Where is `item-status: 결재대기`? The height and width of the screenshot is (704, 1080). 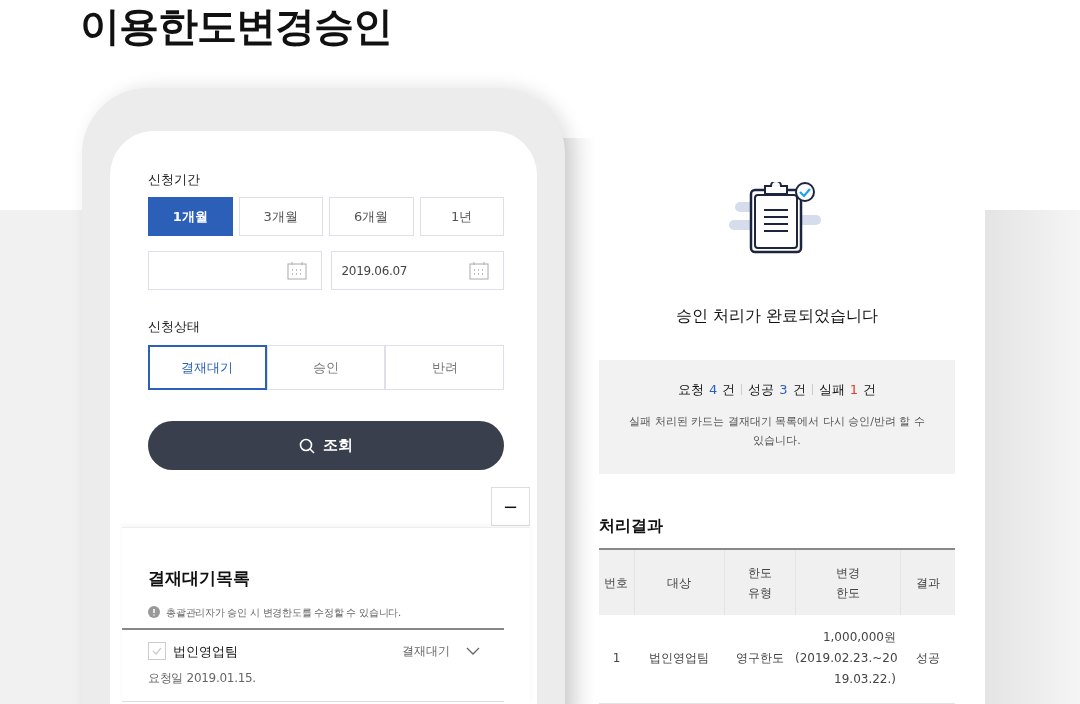
item-status: 결재대기 is located at coordinates (426, 652).